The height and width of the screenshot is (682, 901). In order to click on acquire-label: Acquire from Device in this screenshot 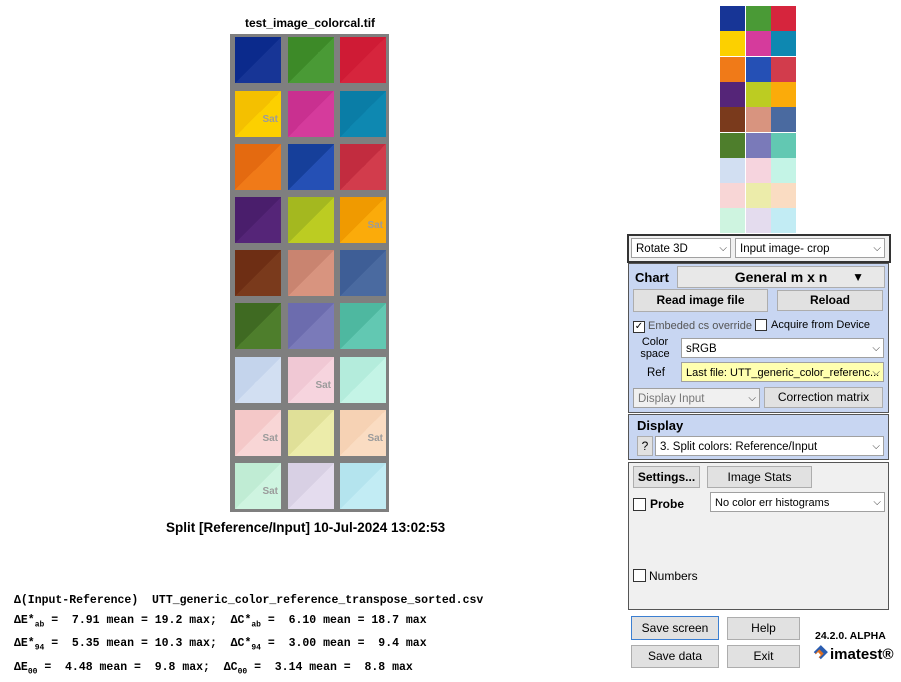, I will do `click(821, 325)`.